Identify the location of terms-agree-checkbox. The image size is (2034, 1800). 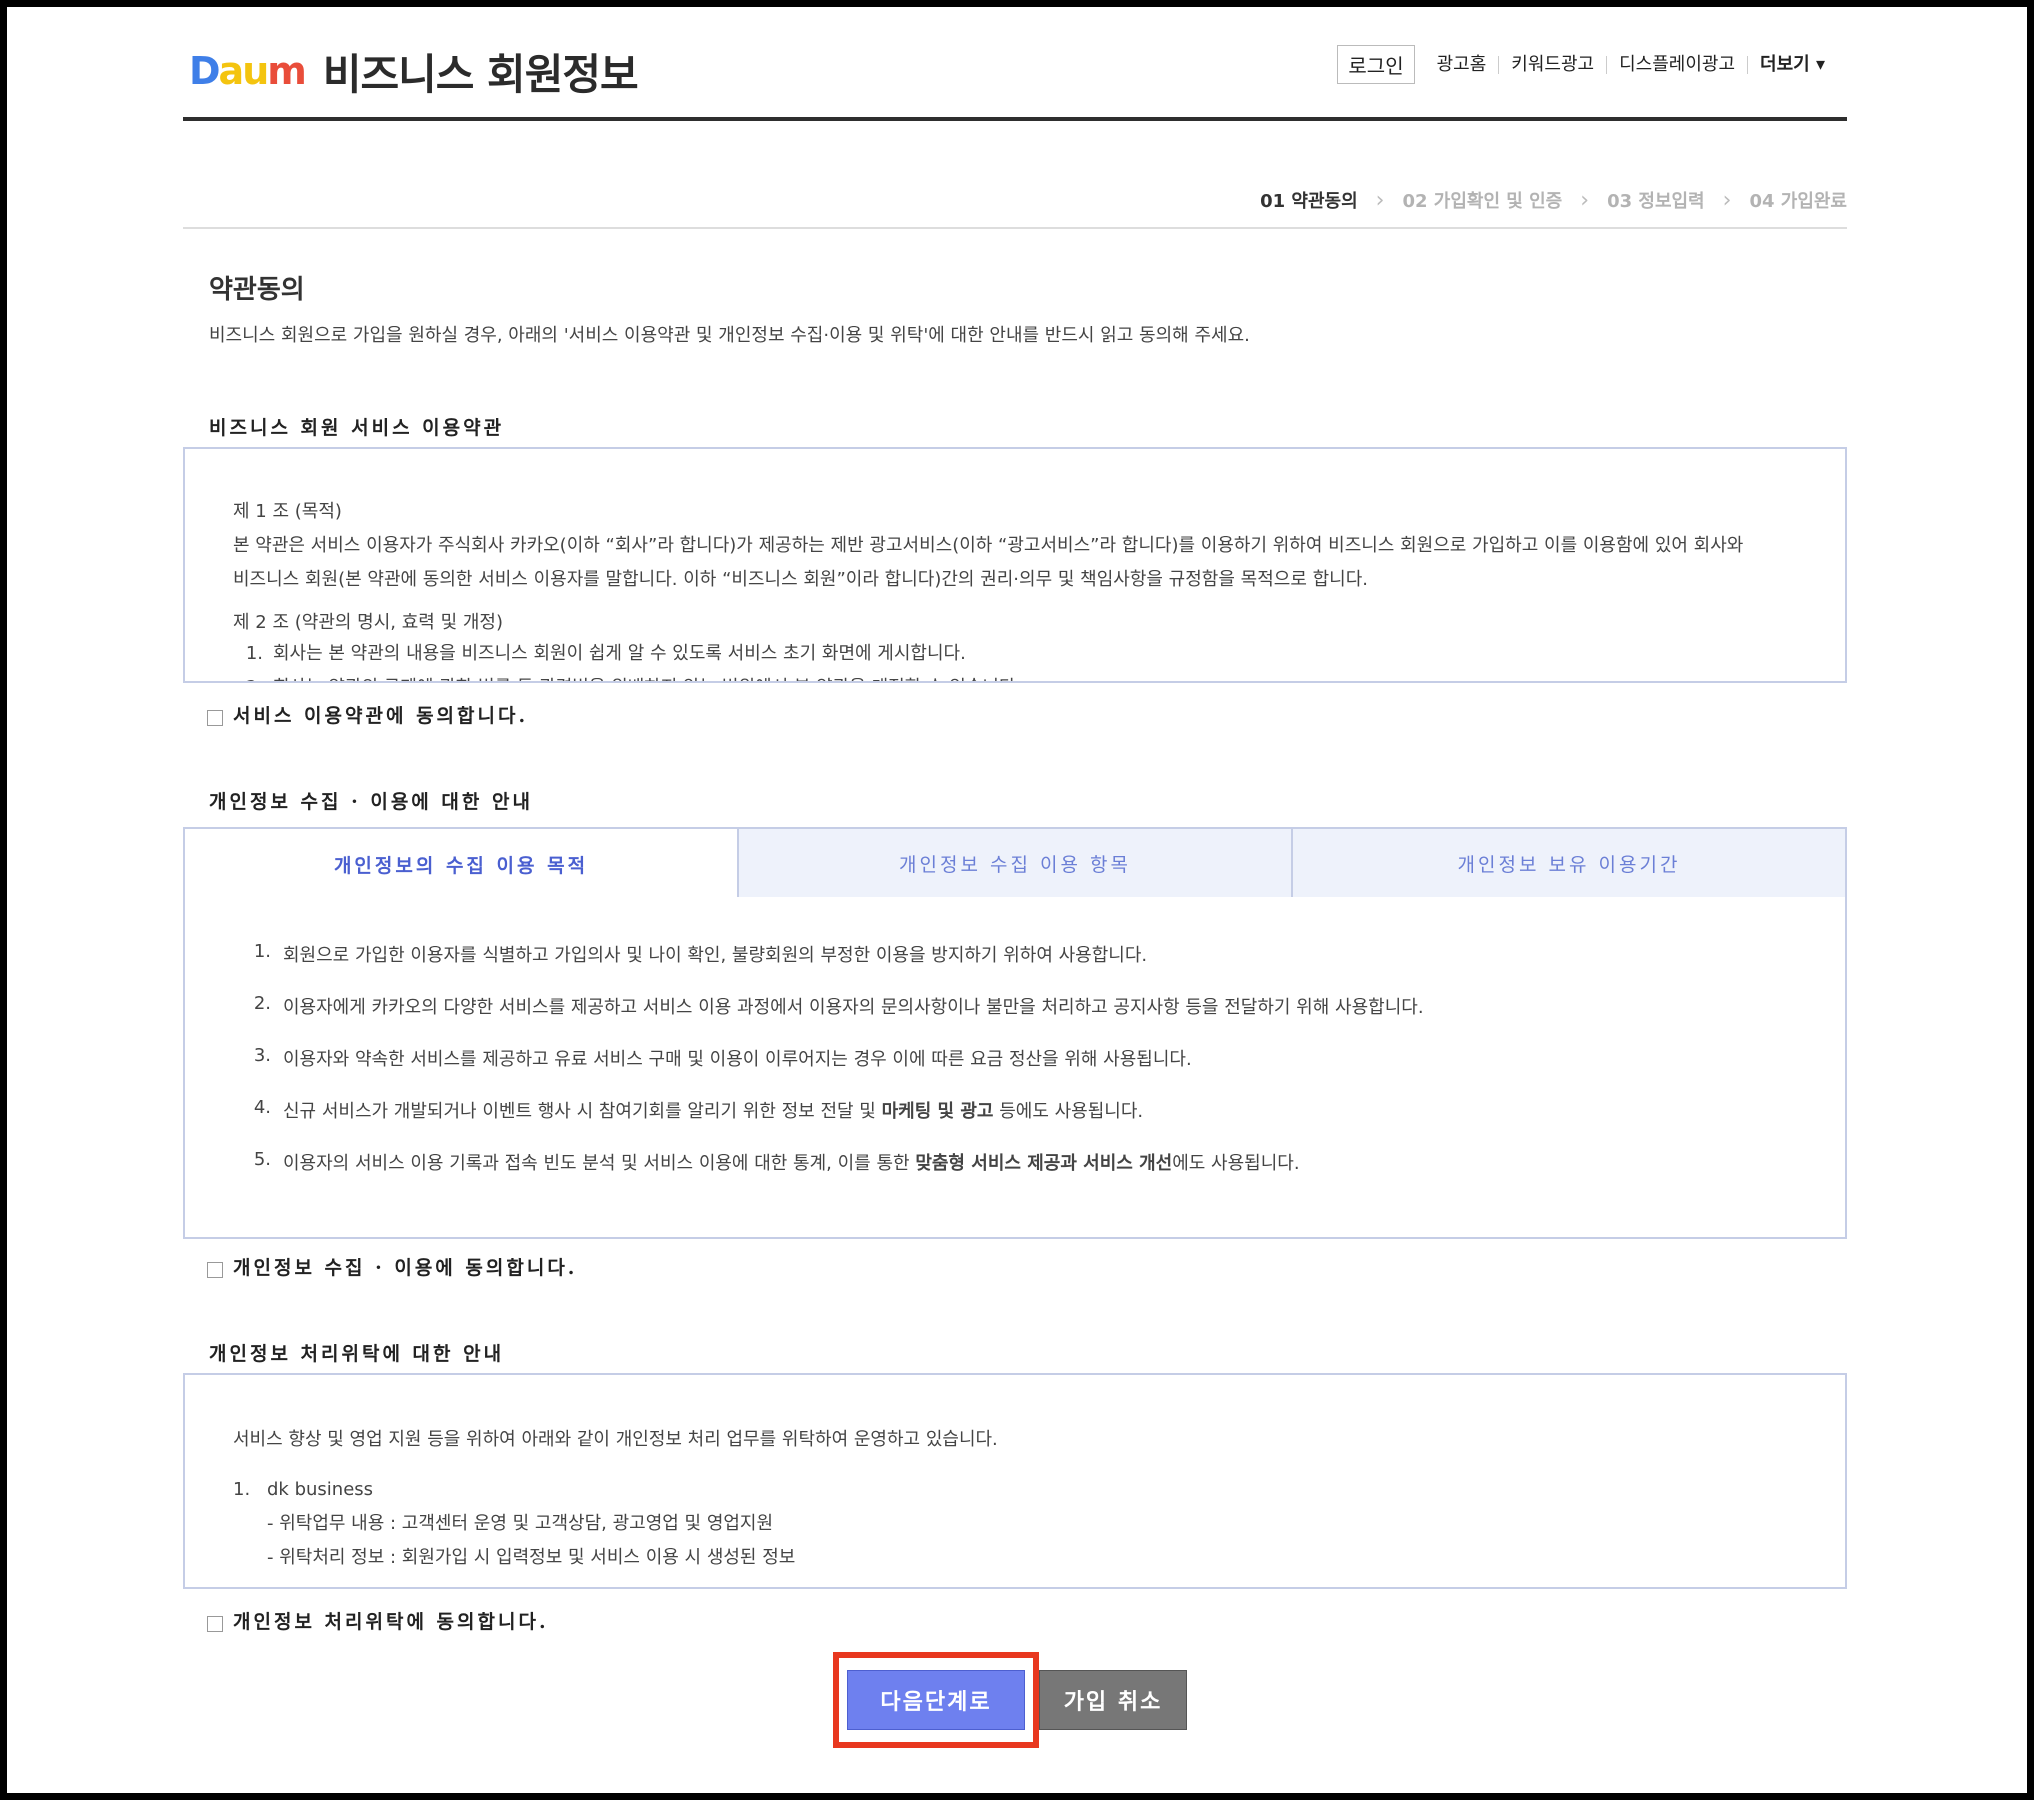
(215, 717).